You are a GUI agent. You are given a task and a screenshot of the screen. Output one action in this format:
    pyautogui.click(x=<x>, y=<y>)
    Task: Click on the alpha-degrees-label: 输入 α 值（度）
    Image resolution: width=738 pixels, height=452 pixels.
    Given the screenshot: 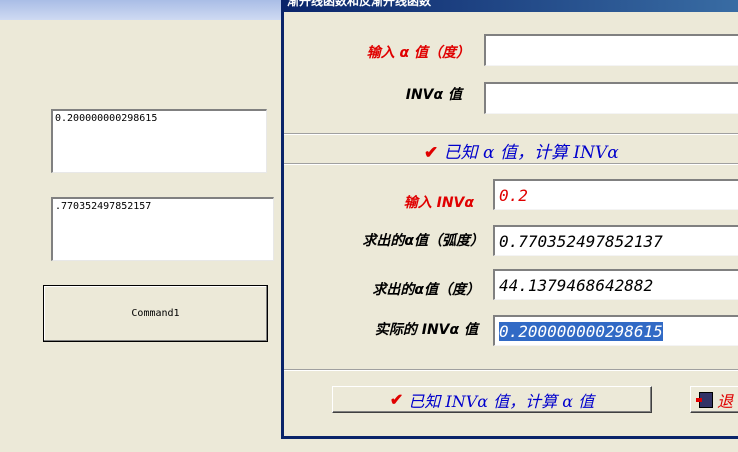 What is the action you would take?
    pyautogui.click(x=418, y=53)
    